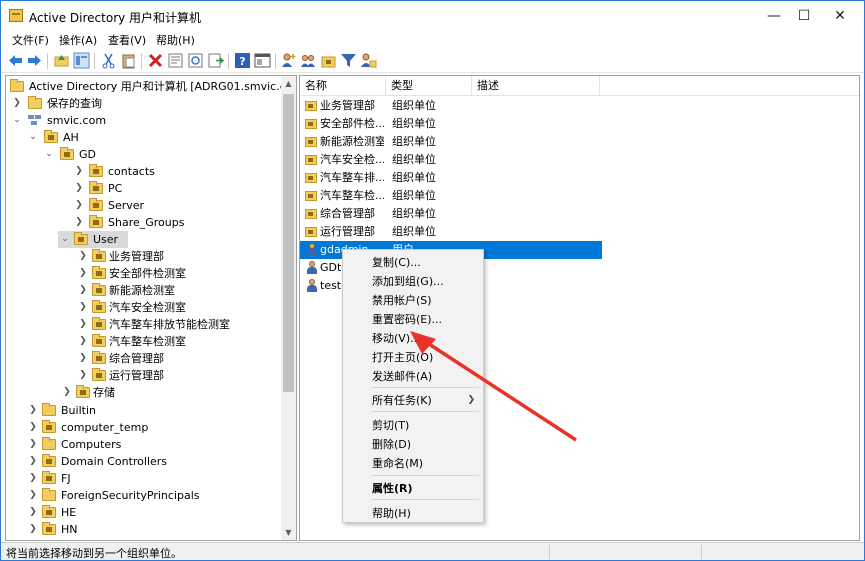  What do you see at coordinates (579, 142) in the screenshot?
I see `list-row: 新能源检测室 组织单位` at bounding box center [579, 142].